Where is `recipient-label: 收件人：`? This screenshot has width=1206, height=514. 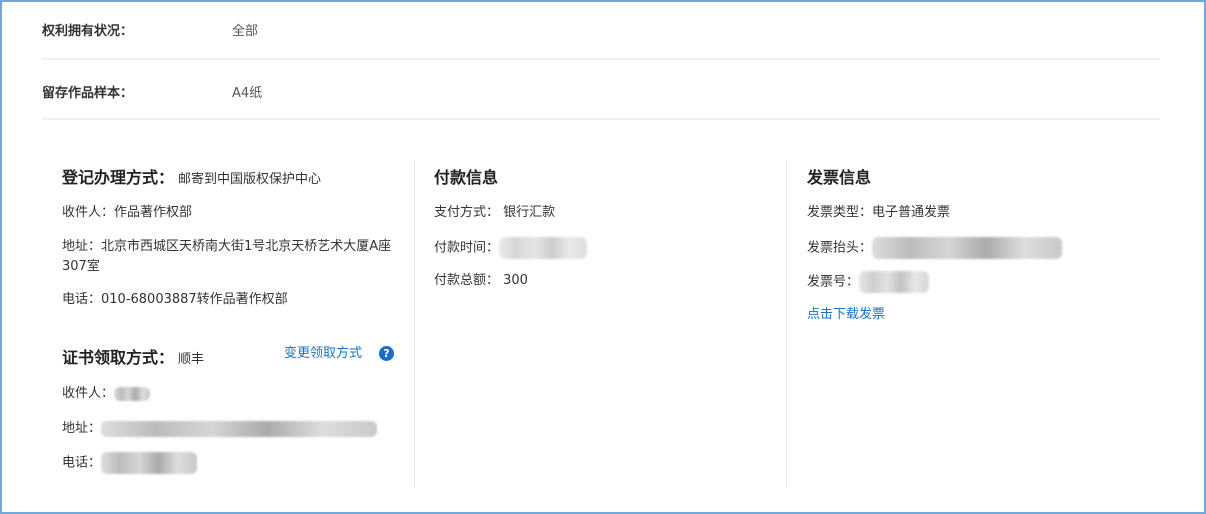
recipient-label: 收件人： is located at coordinates (88, 393).